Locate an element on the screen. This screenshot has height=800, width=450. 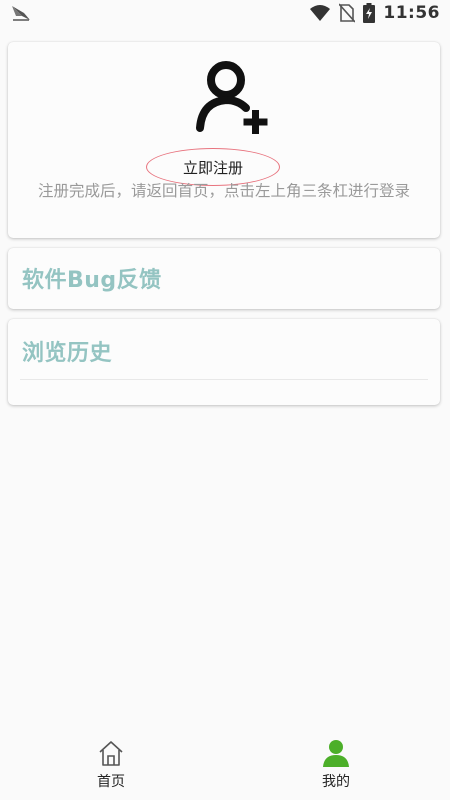
nav-home-label: 首页 is located at coordinates (111, 782).